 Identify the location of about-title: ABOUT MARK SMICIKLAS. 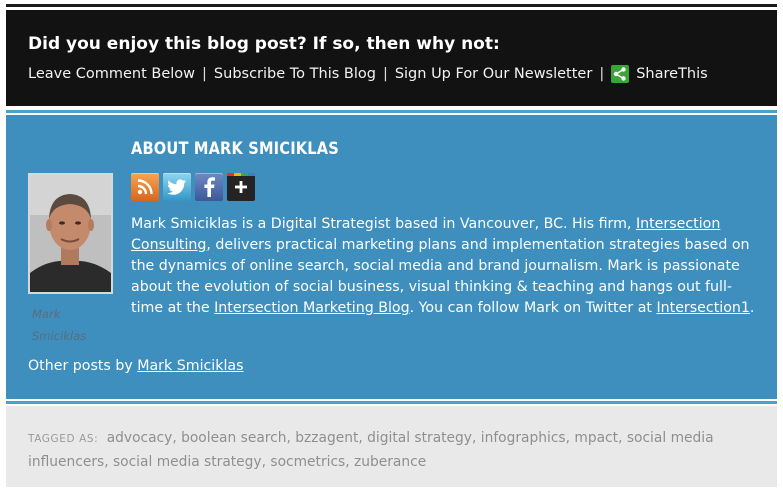
(235, 149).